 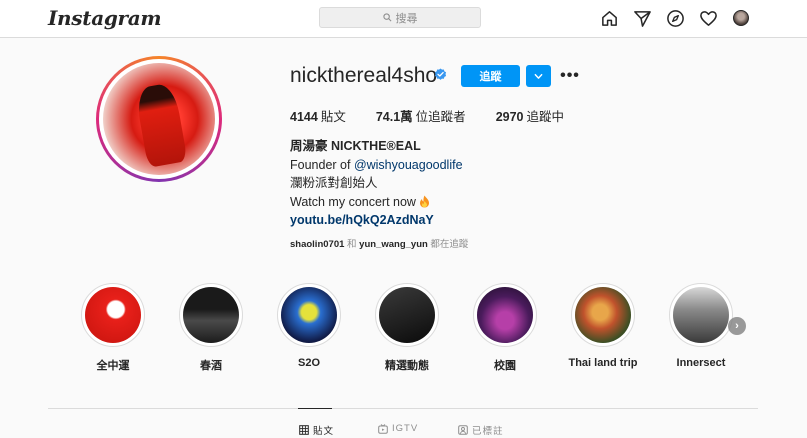 What do you see at coordinates (304, 430) in the screenshot?
I see `grid-icon` at bounding box center [304, 430].